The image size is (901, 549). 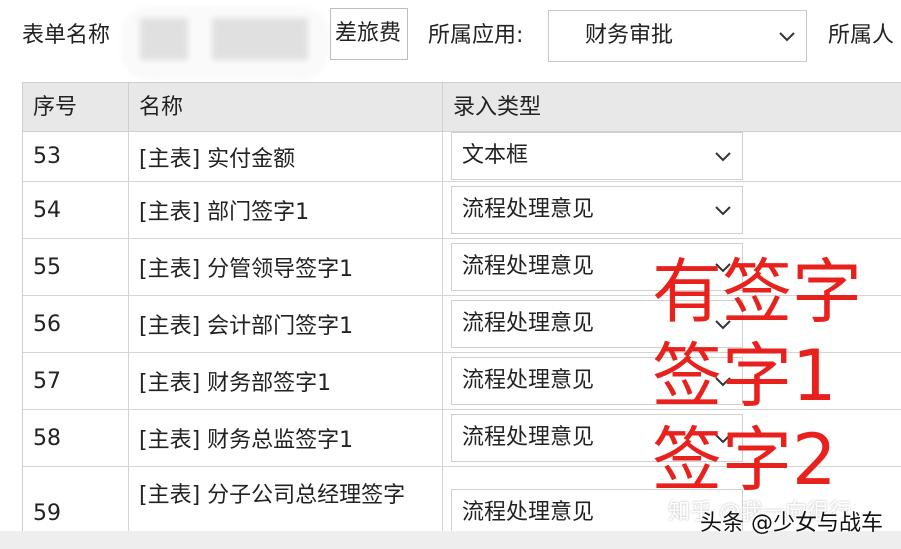 What do you see at coordinates (495, 155) in the screenshot?
I see `input-type-value: 文本框` at bounding box center [495, 155].